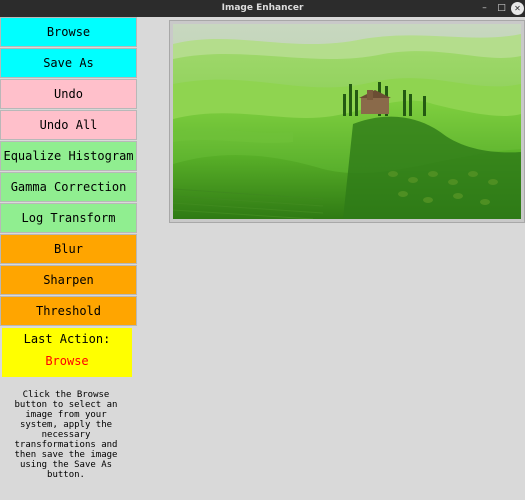  I want to click on title-bar: Image Enhancer – □ ✕, so click(262, 8).